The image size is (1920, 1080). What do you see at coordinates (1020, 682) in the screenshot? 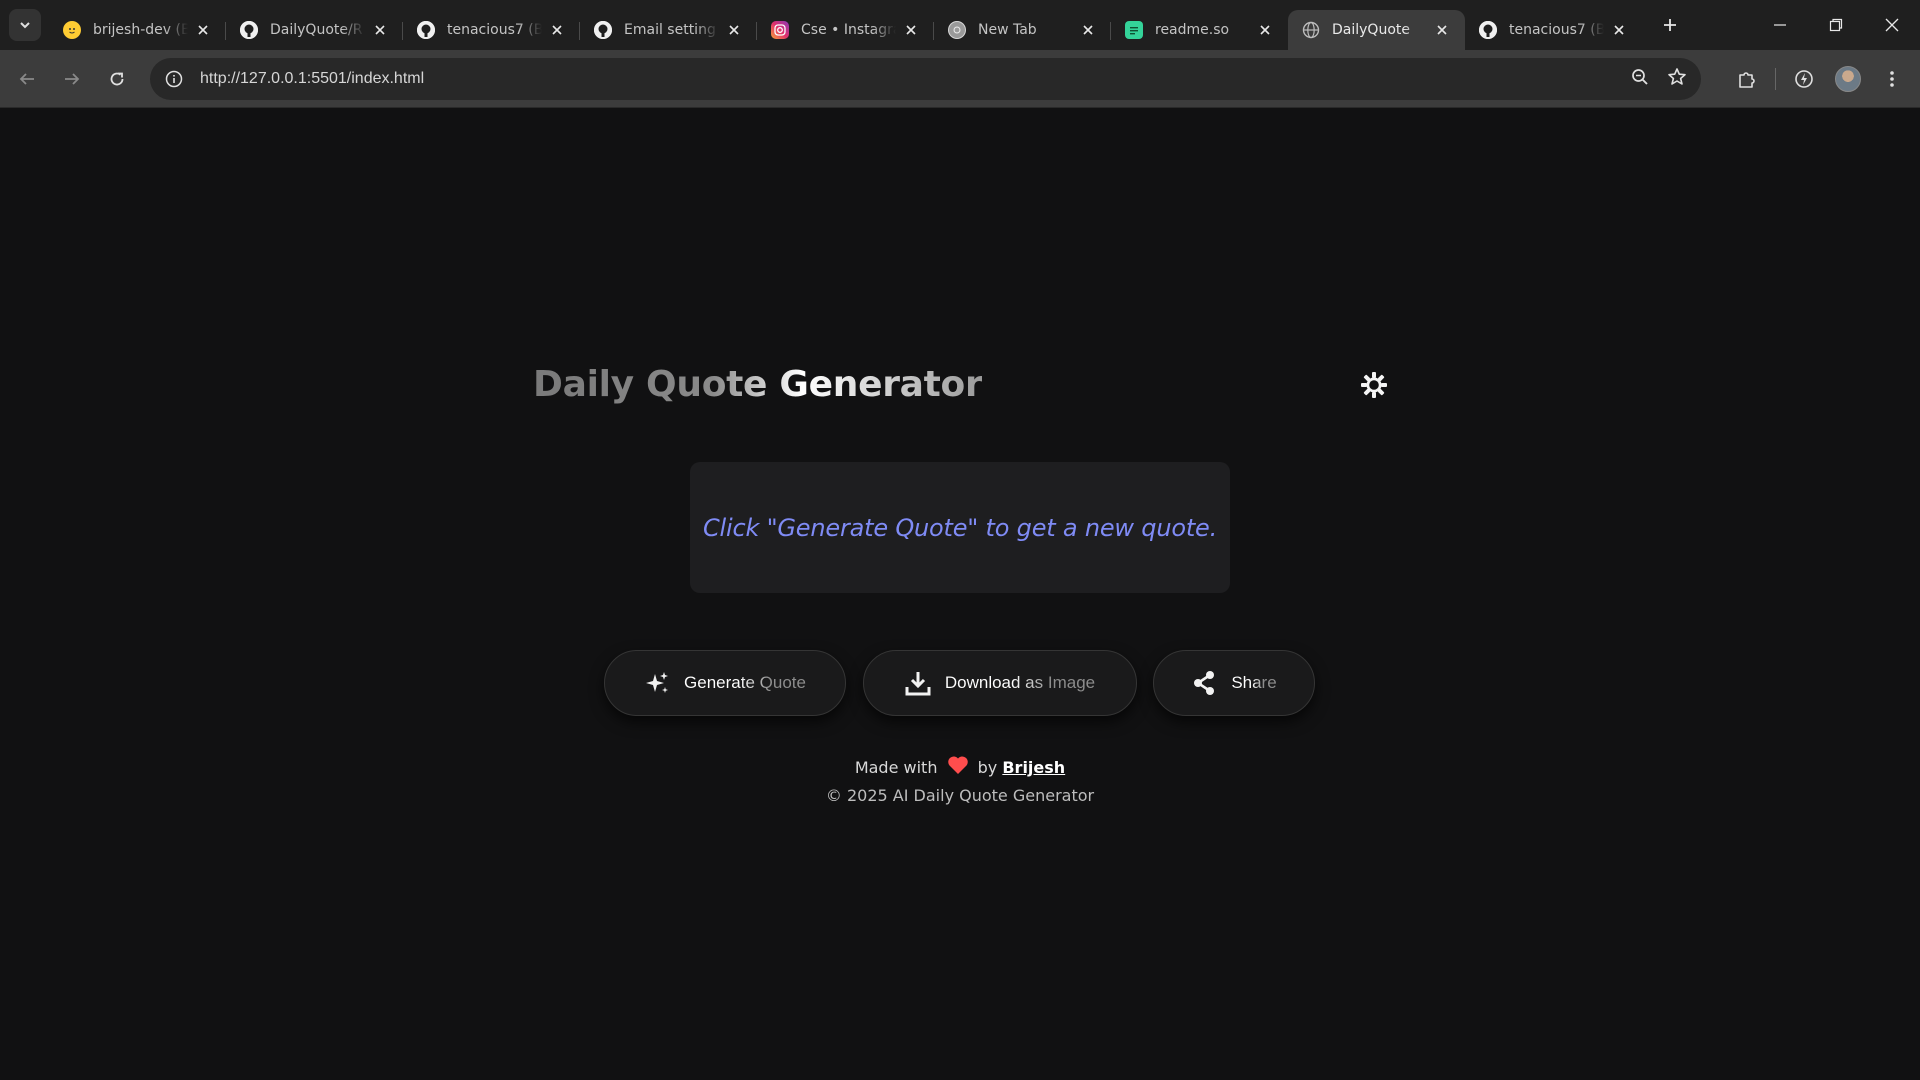
I see `download-image-label: Download as Image` at bounding box center [1020, 682].